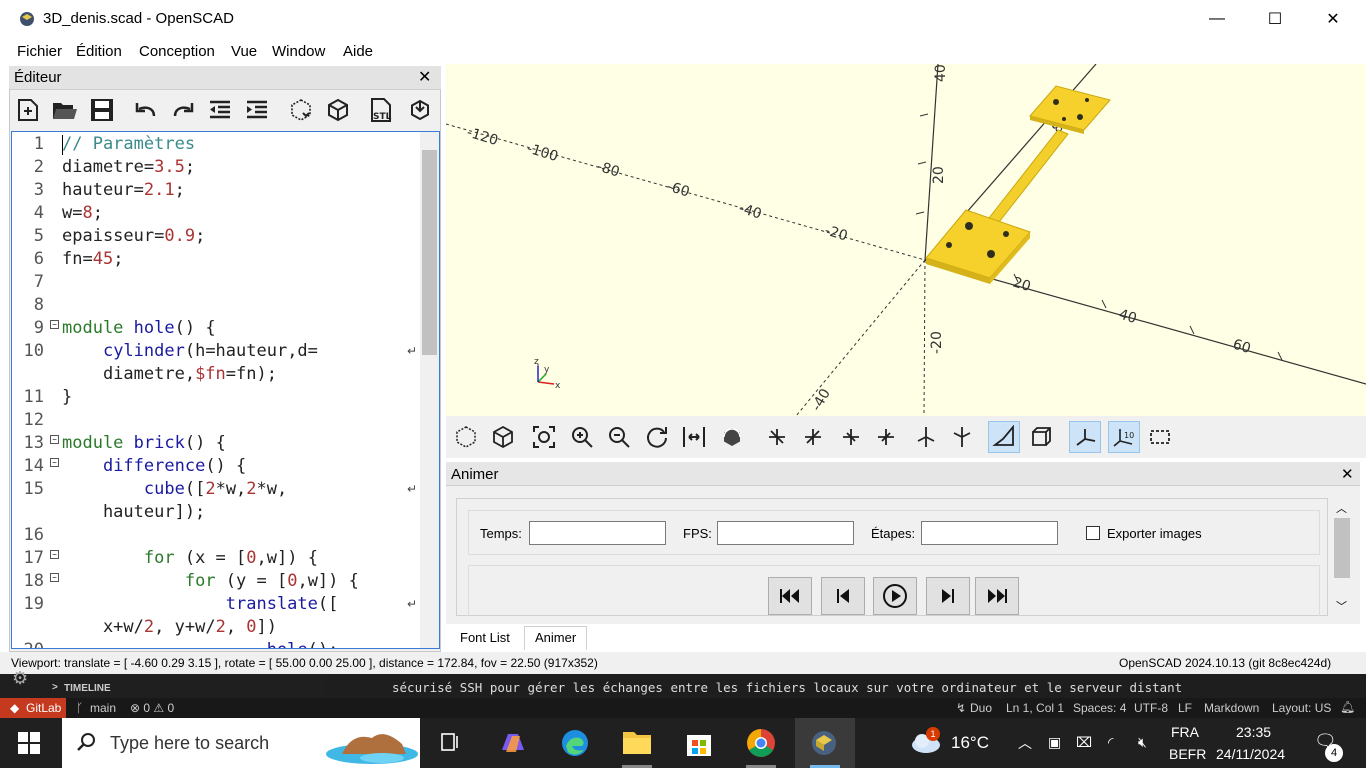 Image resolution: width=1366 pixels, height=769 pixels. What do you see at coordinates (381, 110) in the screenshot?
I see `export-stl-icon: STL` at bounding box center [381, 110].